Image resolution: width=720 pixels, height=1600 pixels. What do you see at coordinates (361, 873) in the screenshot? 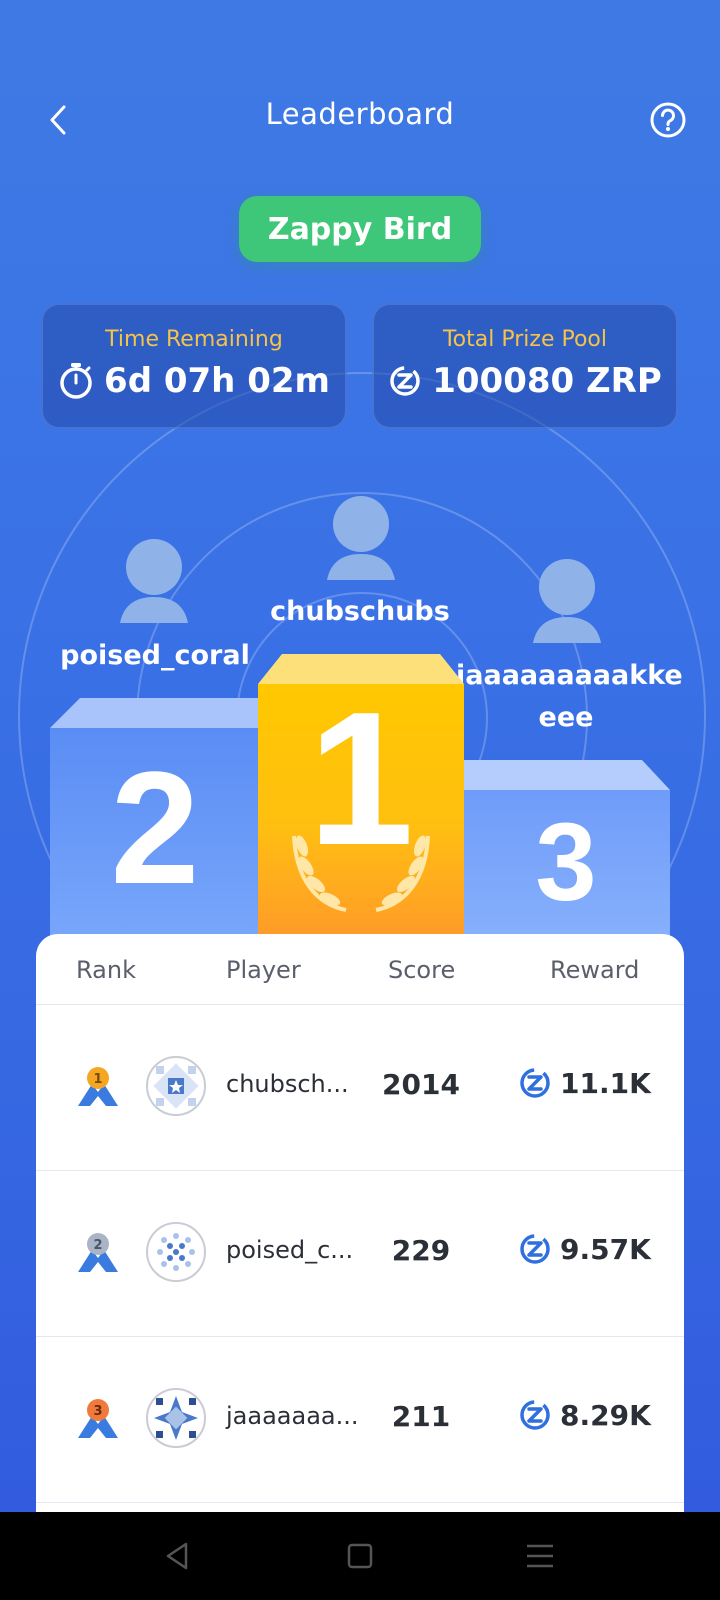
I see `laurel-wreath-icon` at bounding box center [361, 873].